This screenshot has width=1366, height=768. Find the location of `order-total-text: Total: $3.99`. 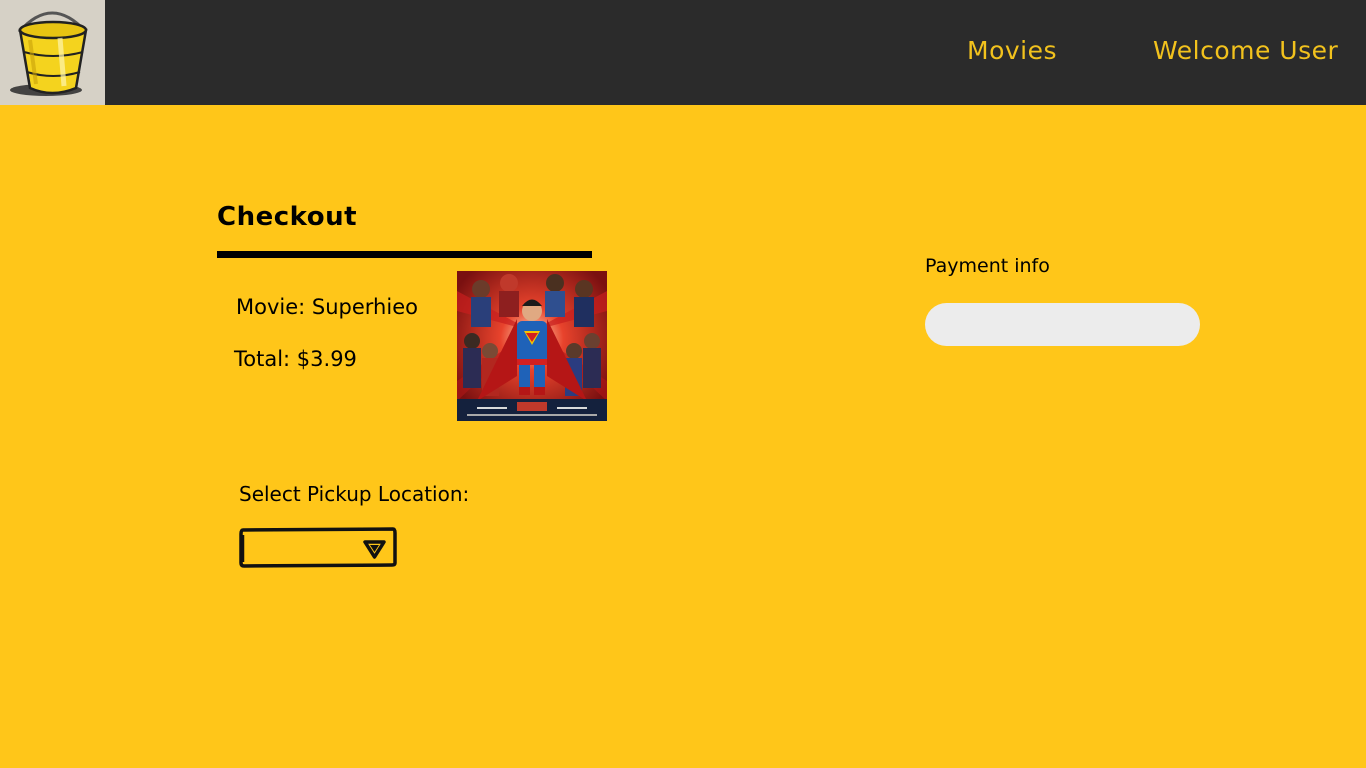

order-total-text: Total: $3.99 is located at coordinates (295, 359).